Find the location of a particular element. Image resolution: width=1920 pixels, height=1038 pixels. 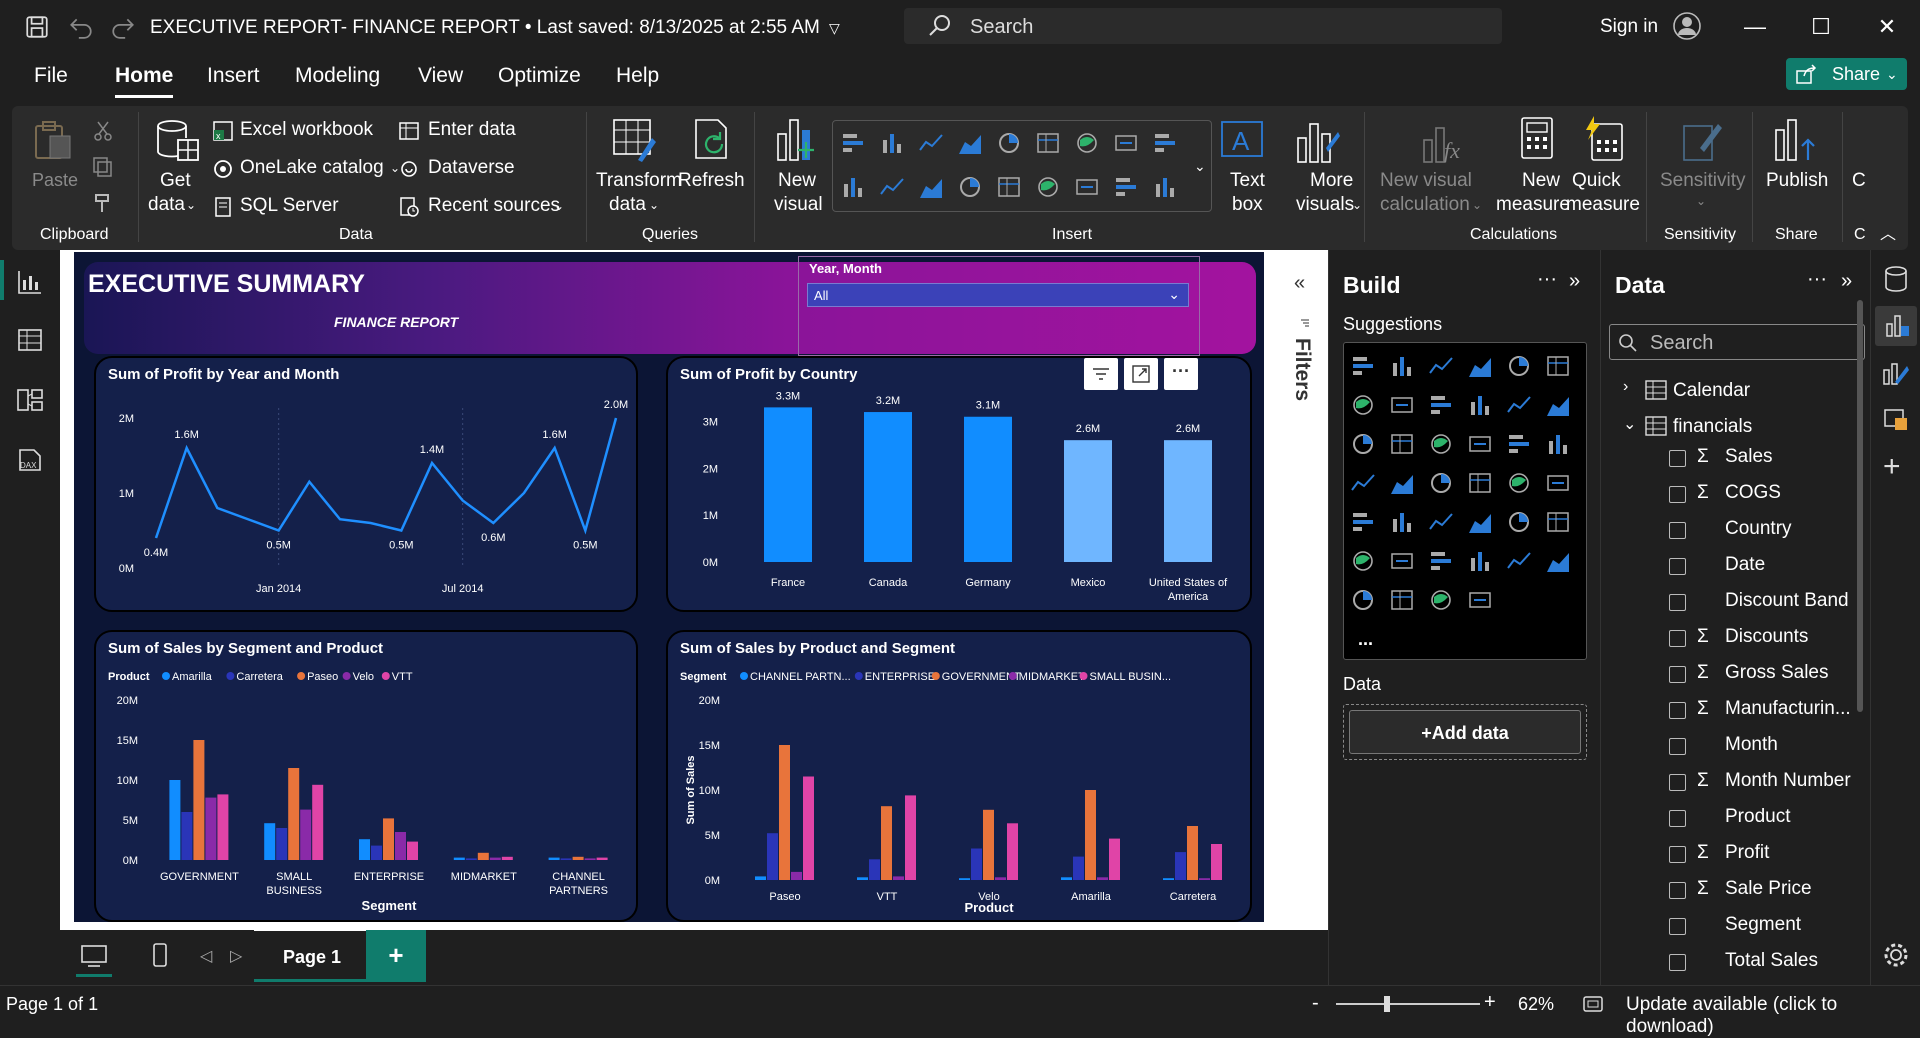

new-visual-line1: New is located at coordinates (797, 181).